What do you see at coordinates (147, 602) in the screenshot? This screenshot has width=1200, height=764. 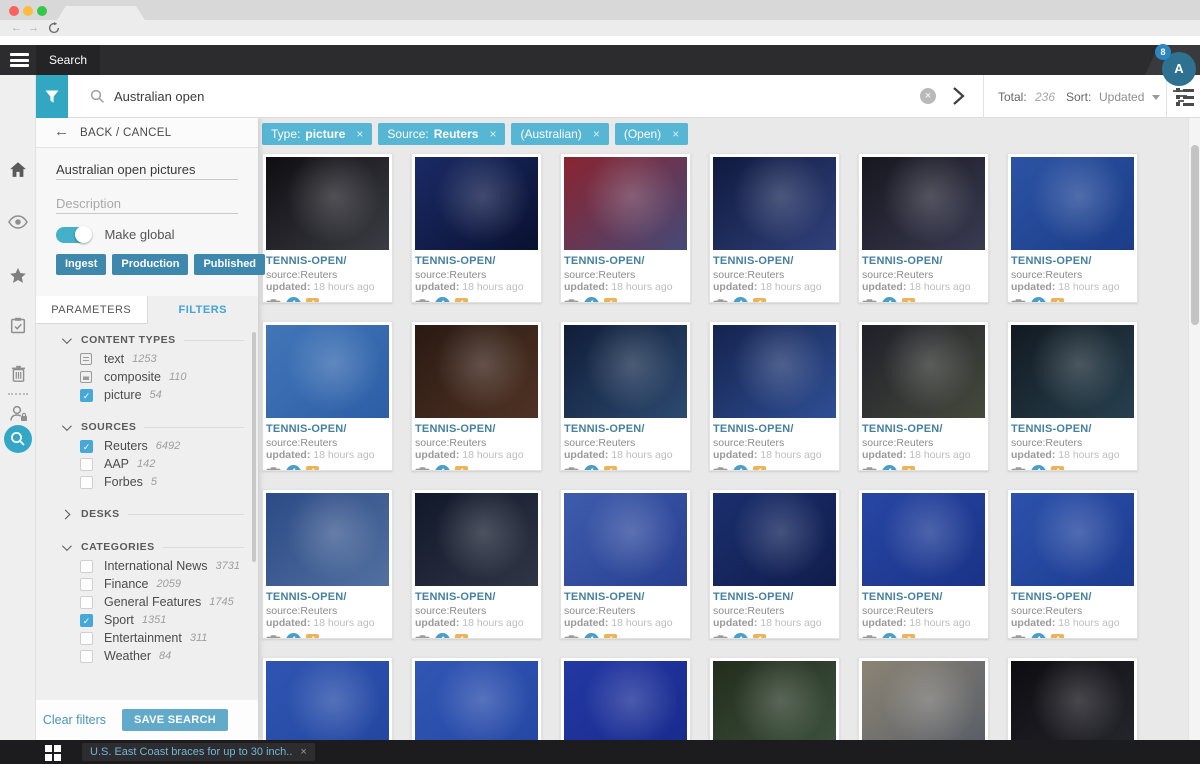 I see `filter-item: General Features 1745` at bounding box center [147, 602].